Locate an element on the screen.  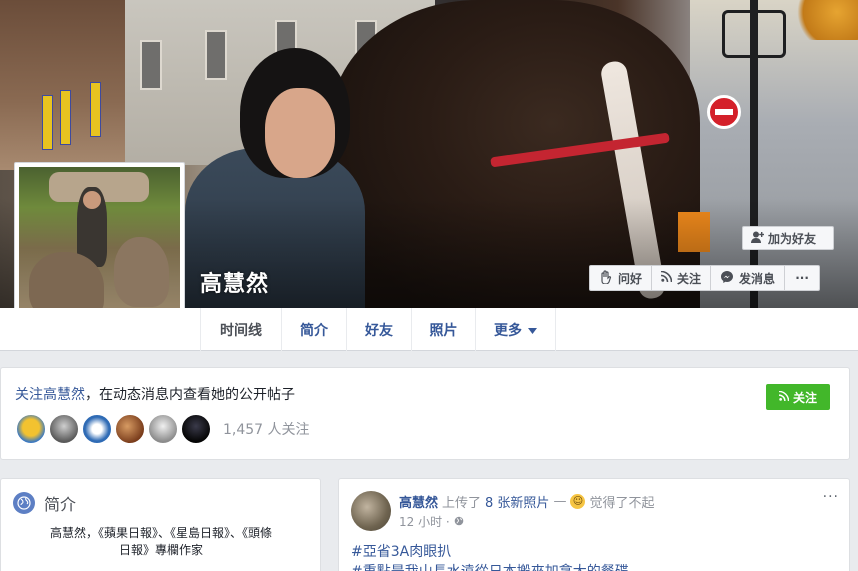
post-time-label: 12 小时 · is located at coordinates (424, 522).